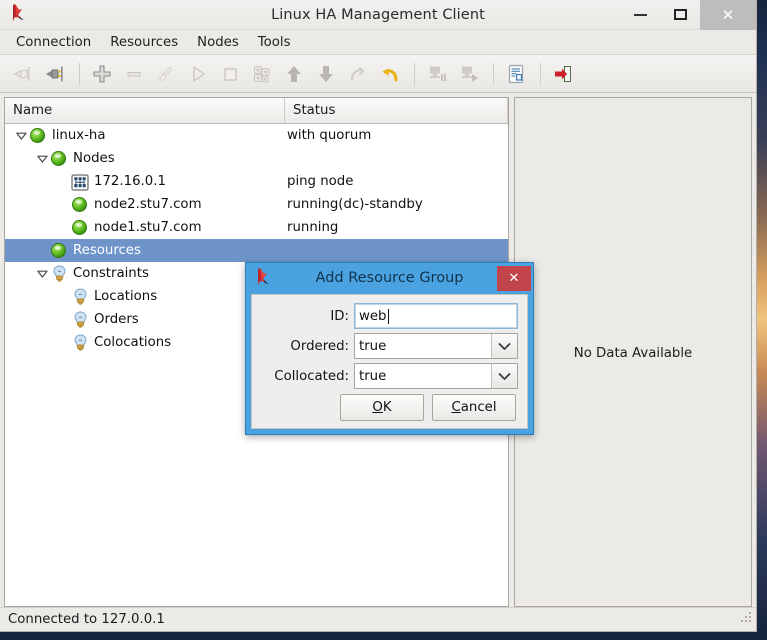 This screenshot has width=767, height=640. Describe the element at coordinates (373, 316) in the screenshot. I see `id-input-value: web` at that location.